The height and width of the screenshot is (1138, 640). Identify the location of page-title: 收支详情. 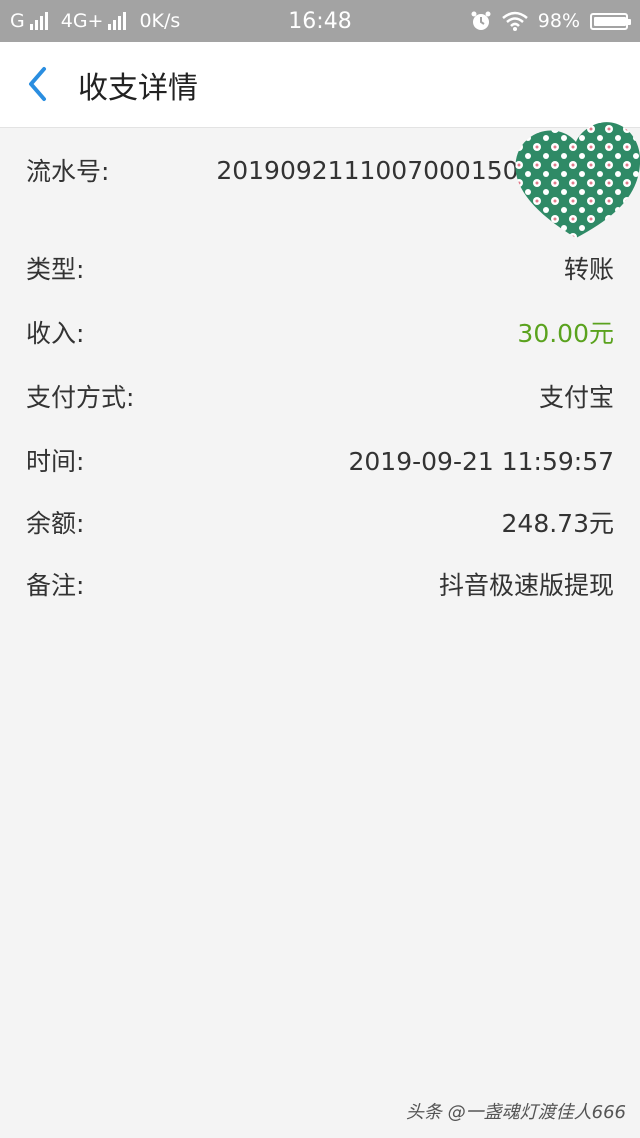
(138, 88).